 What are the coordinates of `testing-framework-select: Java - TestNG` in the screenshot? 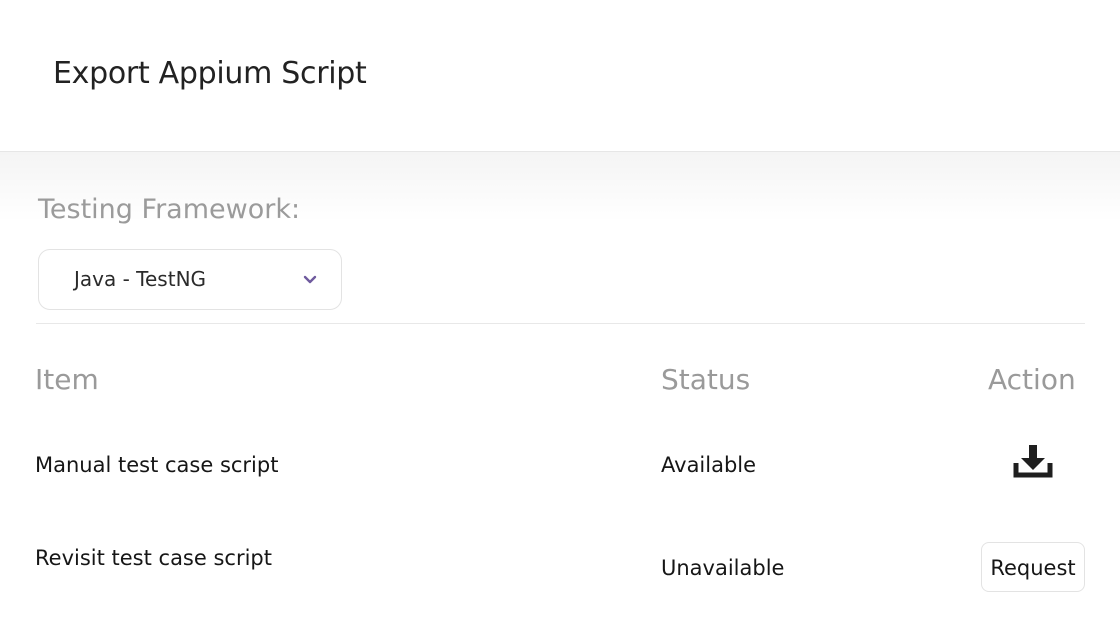 It's located at (190, 279).